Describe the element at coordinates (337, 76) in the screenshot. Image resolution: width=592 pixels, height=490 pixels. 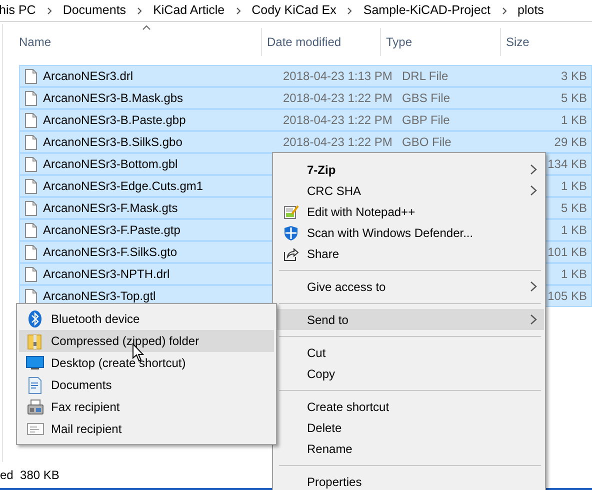
I see `date-cell: 2018-04-23 1:13 PM` at that location.